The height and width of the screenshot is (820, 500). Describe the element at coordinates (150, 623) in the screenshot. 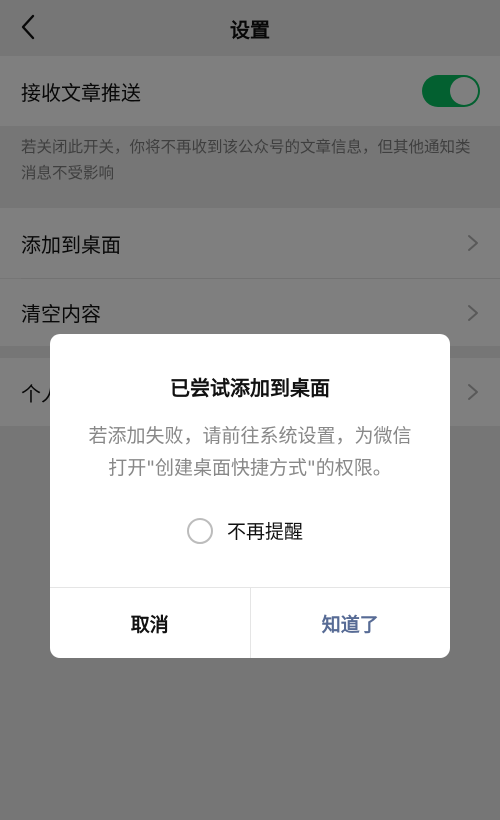

I see `cancel-button: 取消` at that location.